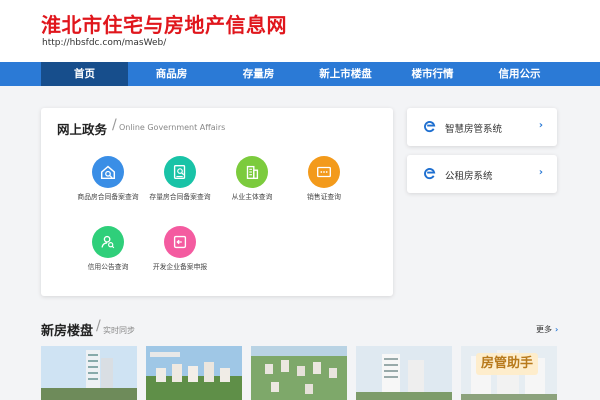  I want to click on new-houses-title: 新房楼盘, so click(67, 331).